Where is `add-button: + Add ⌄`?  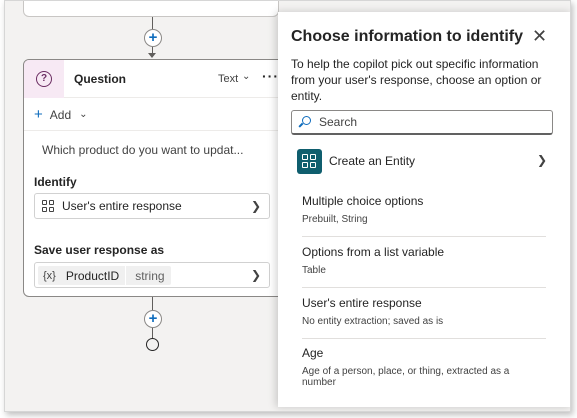 add-button: + Add ⌄ is located at coordinates (61, 114).